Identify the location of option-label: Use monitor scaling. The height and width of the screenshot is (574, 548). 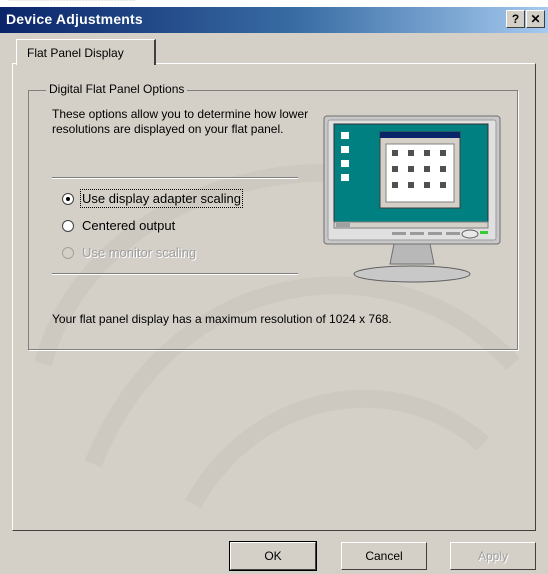
(139, 252).